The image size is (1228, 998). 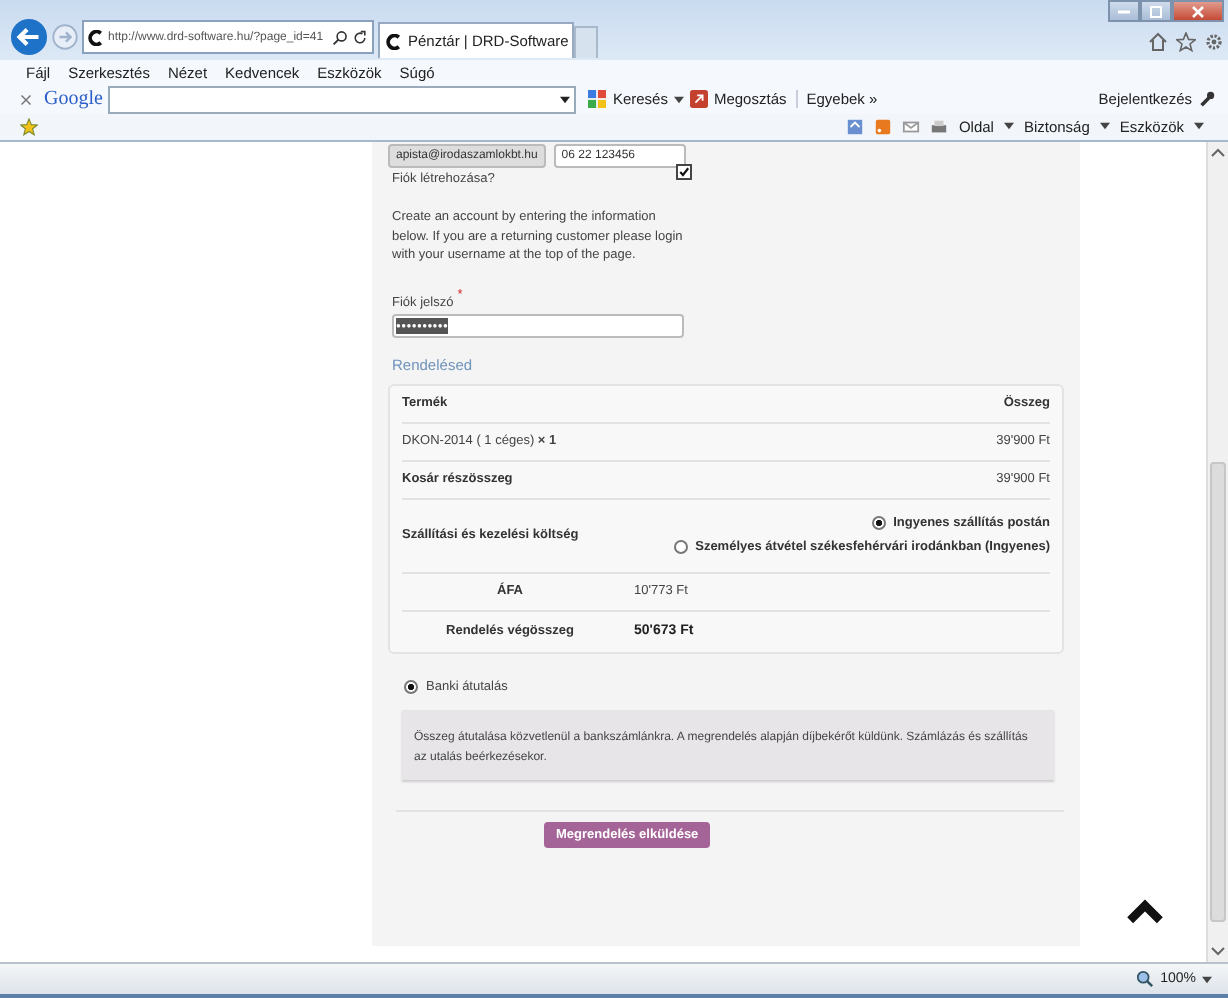 What do you see at coordinates (1145, 911) in the screenshot?
I see `chevron-up-icon` at bounding box center [1145, 911].